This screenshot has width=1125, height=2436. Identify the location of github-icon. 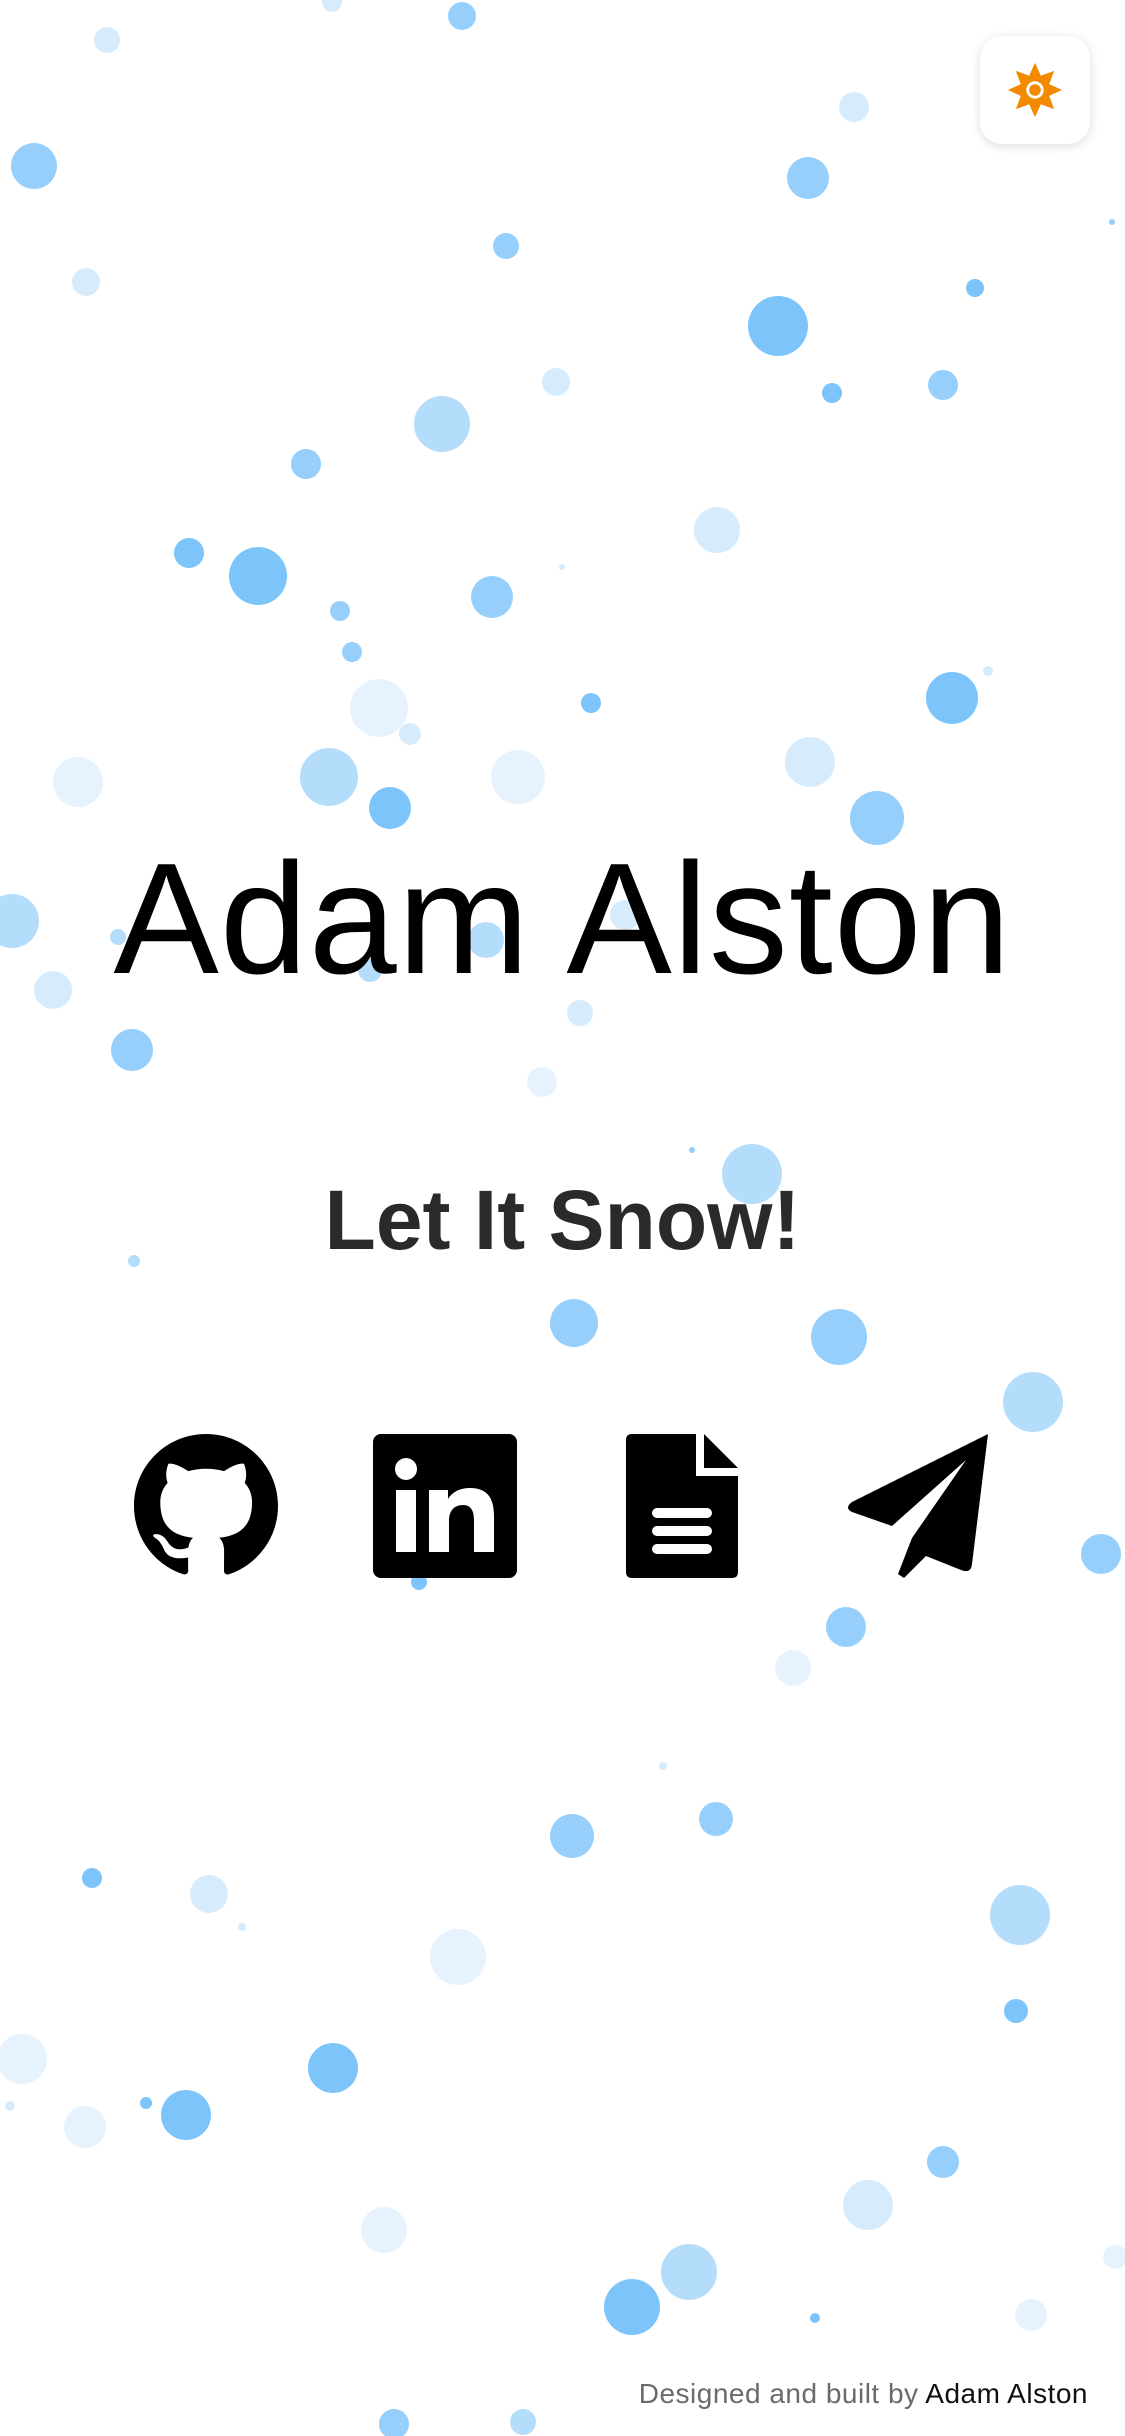
(206, 1504).